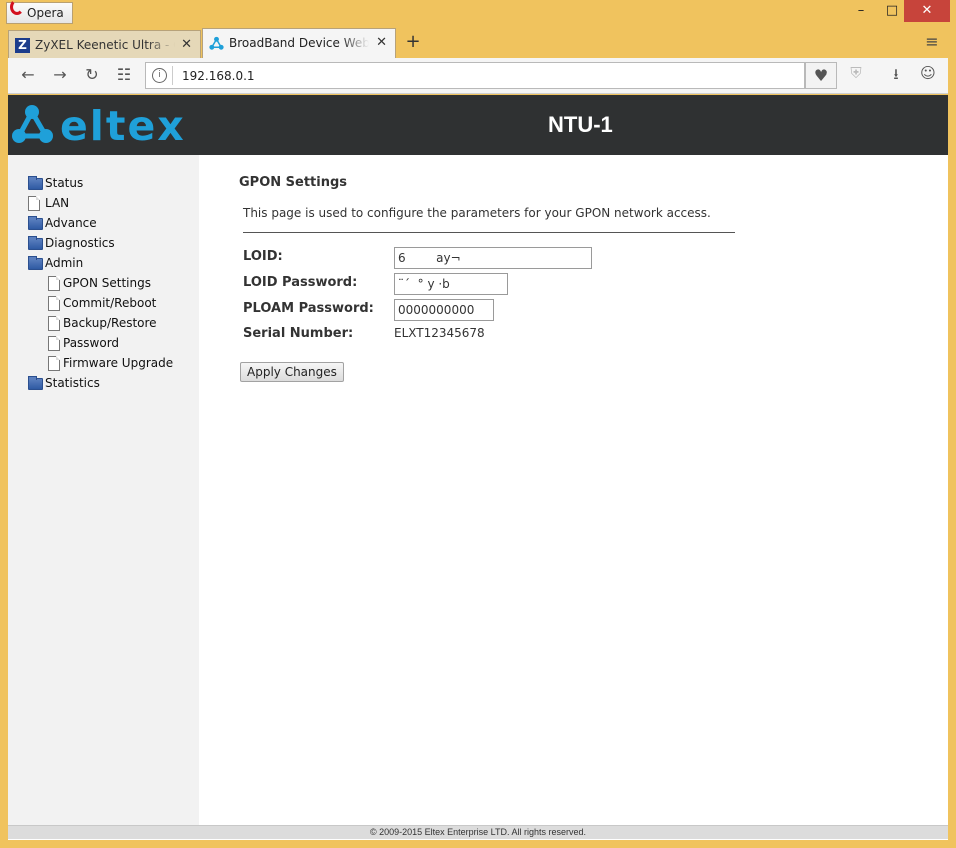 The height and width of the screenshot is (848, 956). I want to click on back-icon: ←, so click(28, 75).